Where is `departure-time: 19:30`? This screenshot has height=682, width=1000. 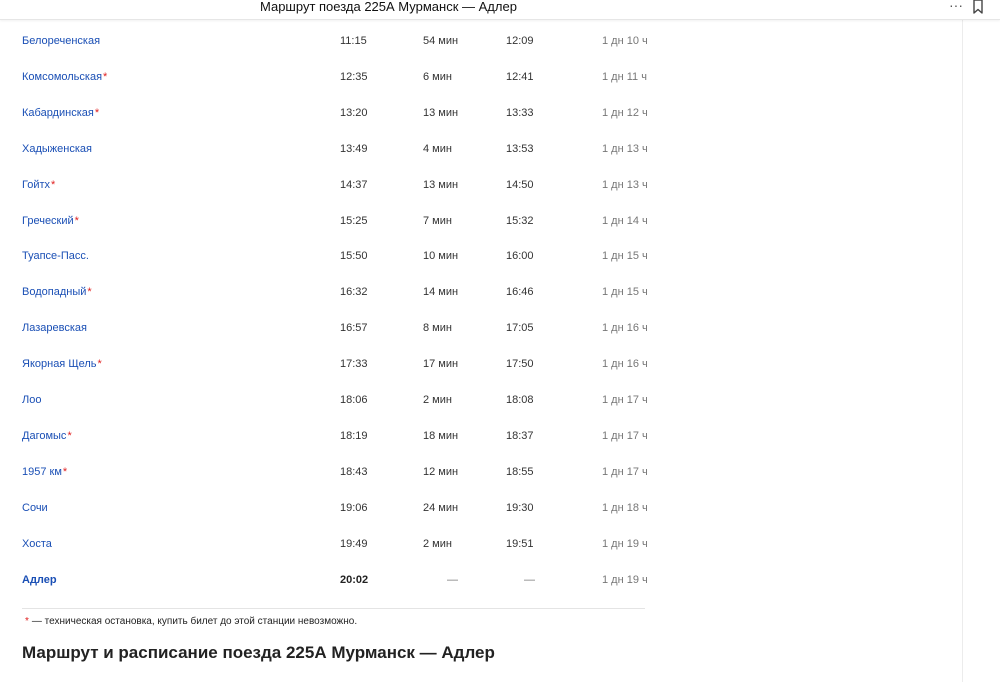 departure-time: 19:30 is located at coordinates (520, 507).